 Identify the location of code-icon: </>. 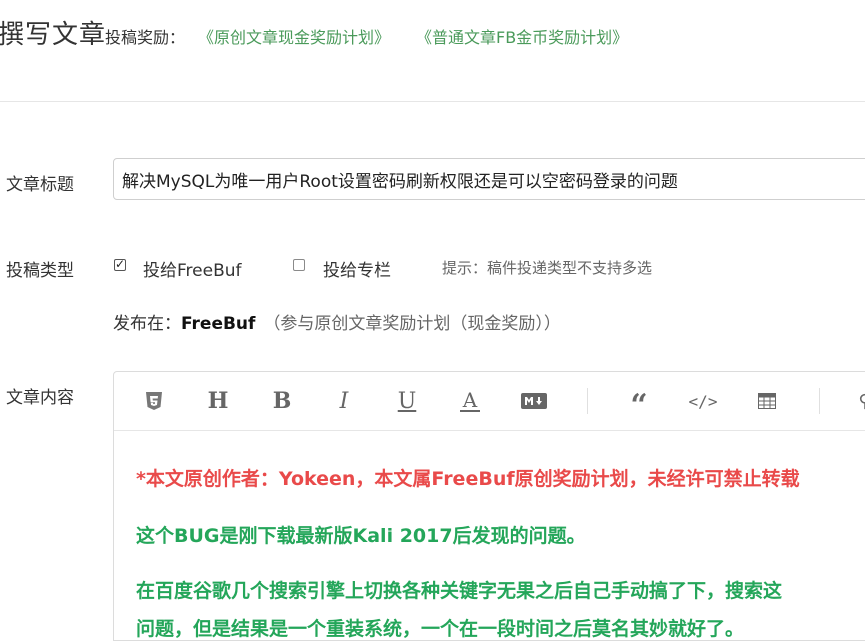
(703, 401).